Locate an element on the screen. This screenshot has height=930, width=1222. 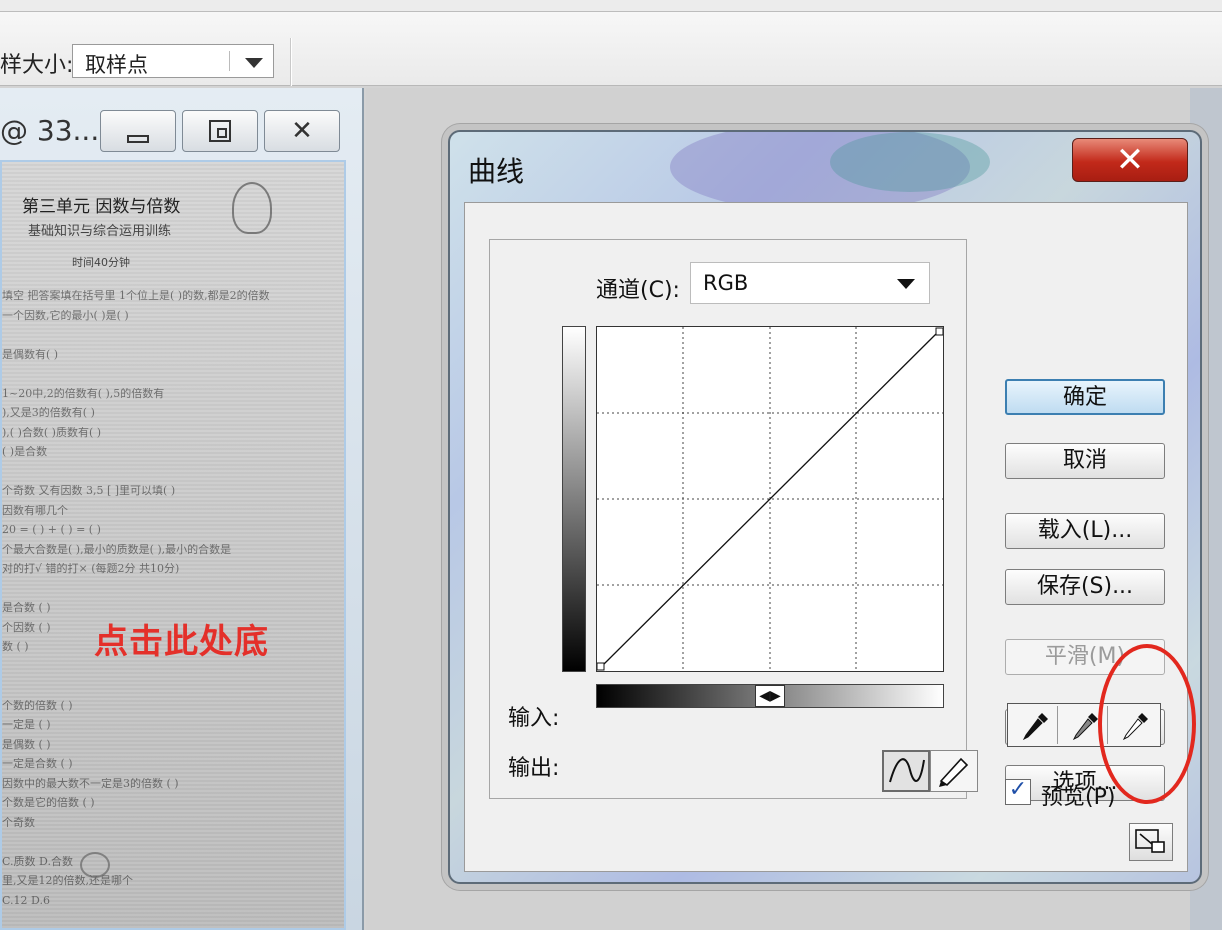
menu-bar is located at coordinates (611, 6).